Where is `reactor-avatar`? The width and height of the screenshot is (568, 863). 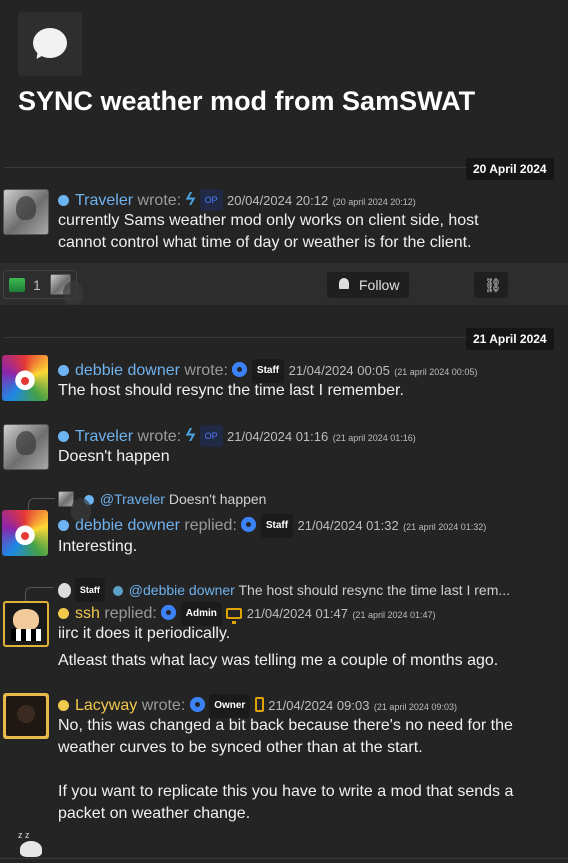
reactor-avatar is located at coordinates (66, 289).